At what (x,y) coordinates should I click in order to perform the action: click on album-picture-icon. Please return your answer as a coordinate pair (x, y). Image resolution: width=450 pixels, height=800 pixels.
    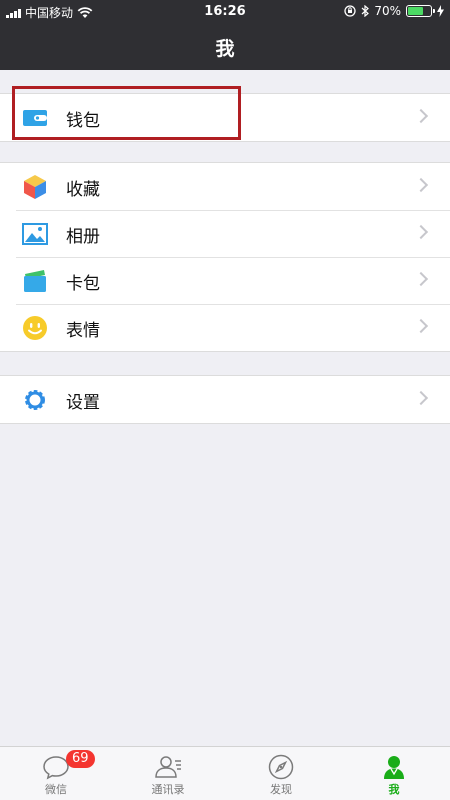
    Looking at the image, I should click on (35, 234).